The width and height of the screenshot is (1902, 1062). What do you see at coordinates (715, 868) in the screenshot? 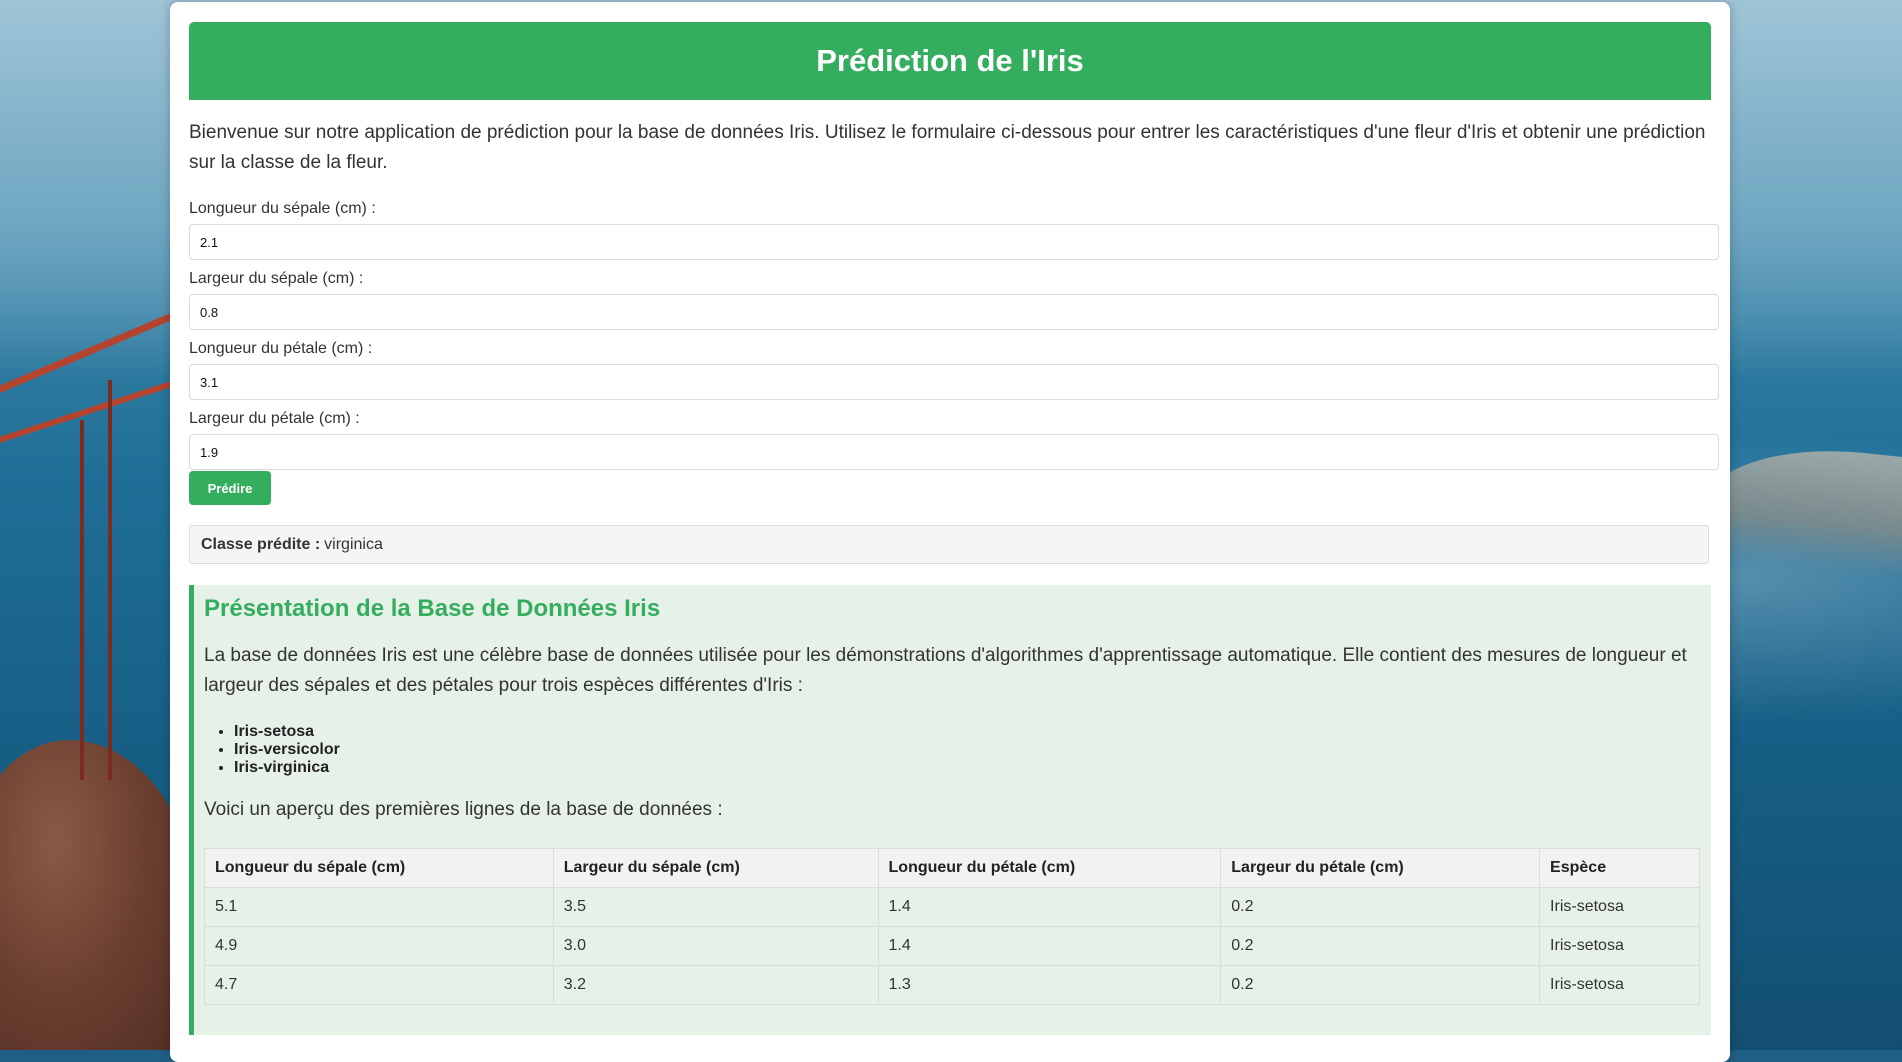
I see `column-header: Largeur du sépale (cm)` at bounding box center [715, 868].